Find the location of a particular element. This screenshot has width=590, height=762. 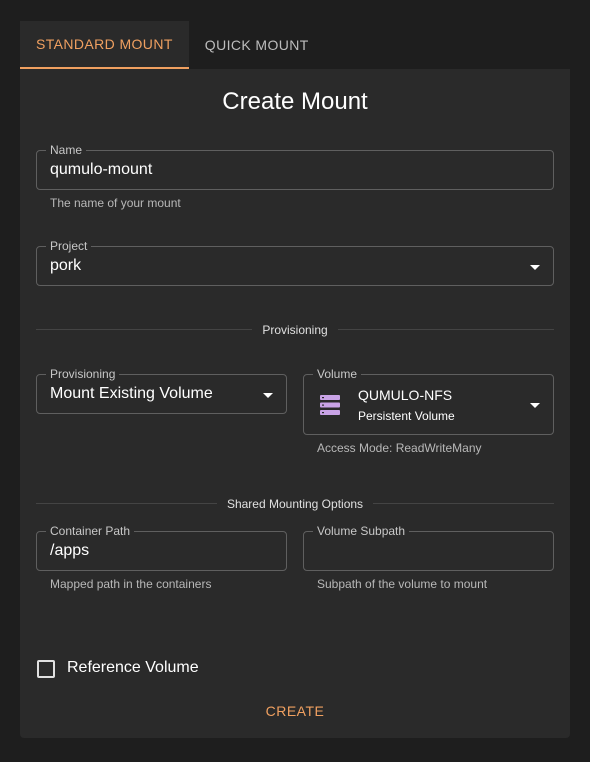

volume-type: Persistent Volume is located at coordinates (406, 416).